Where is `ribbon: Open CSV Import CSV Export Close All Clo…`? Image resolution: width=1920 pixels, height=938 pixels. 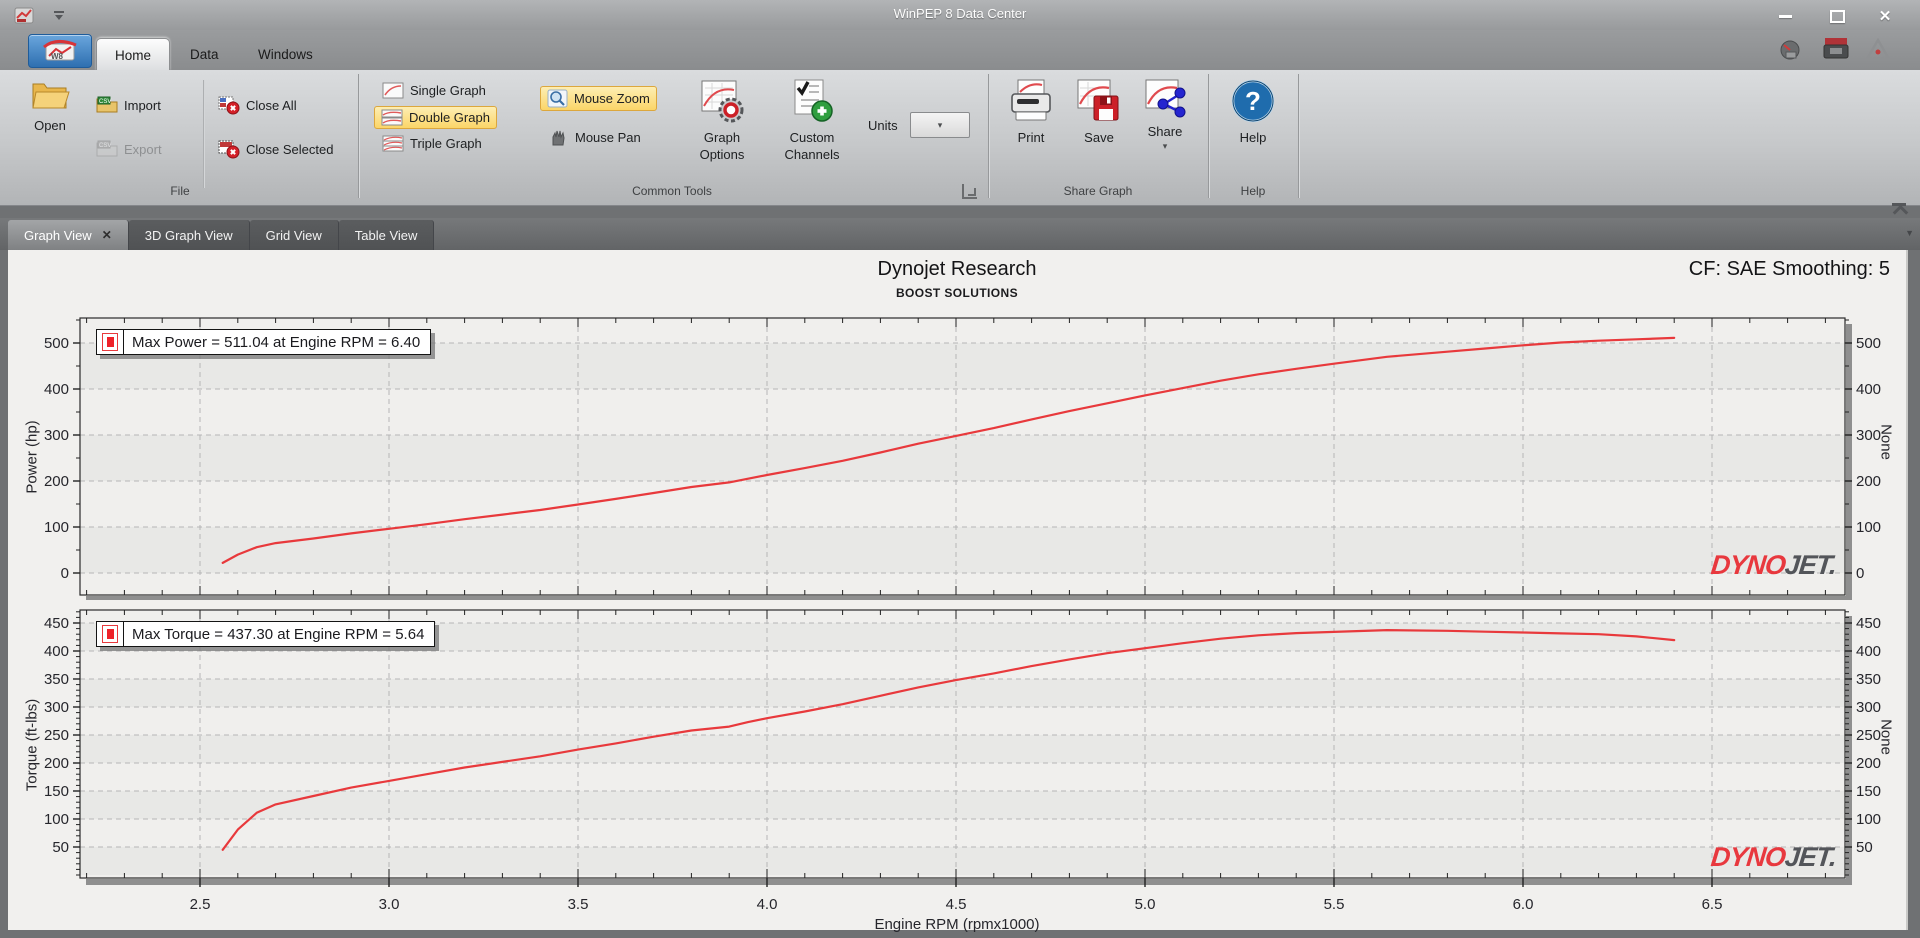 ribbon: Open CSV Import CSV Export Close All Clo… is located at coordinates (960, 138).